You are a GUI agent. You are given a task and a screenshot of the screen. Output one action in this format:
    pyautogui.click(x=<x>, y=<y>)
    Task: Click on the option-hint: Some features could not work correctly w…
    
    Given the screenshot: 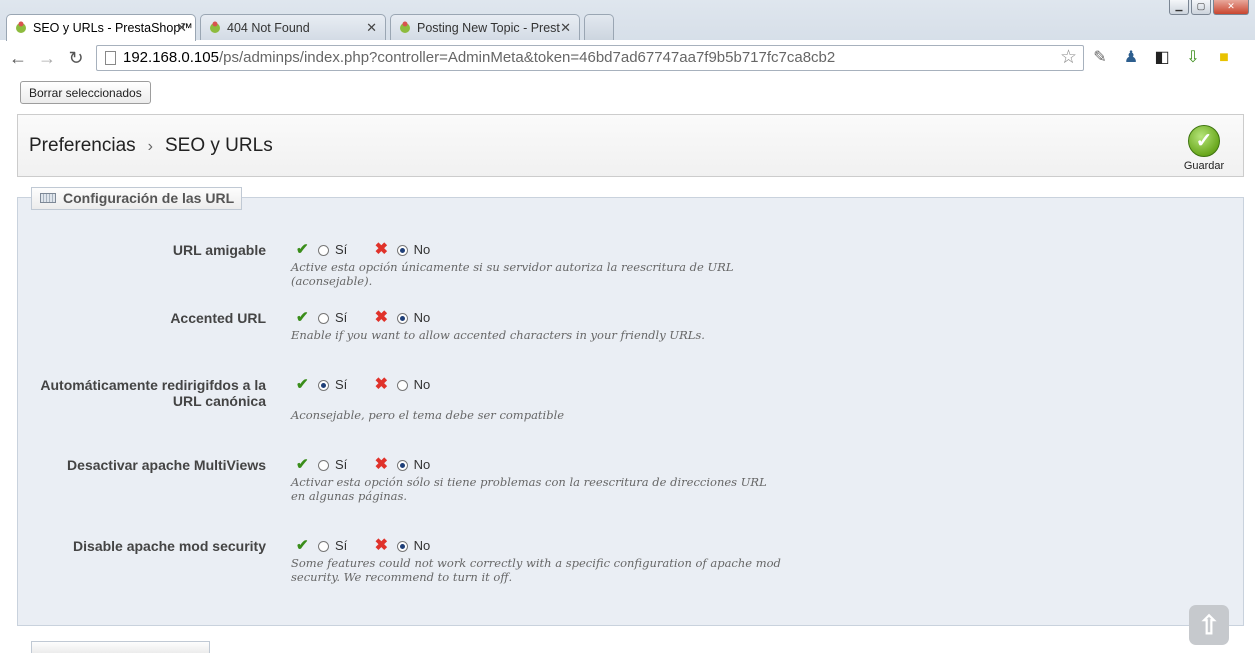 What is the action you would take?
    pyautogui.click(x=536, y=570)
    